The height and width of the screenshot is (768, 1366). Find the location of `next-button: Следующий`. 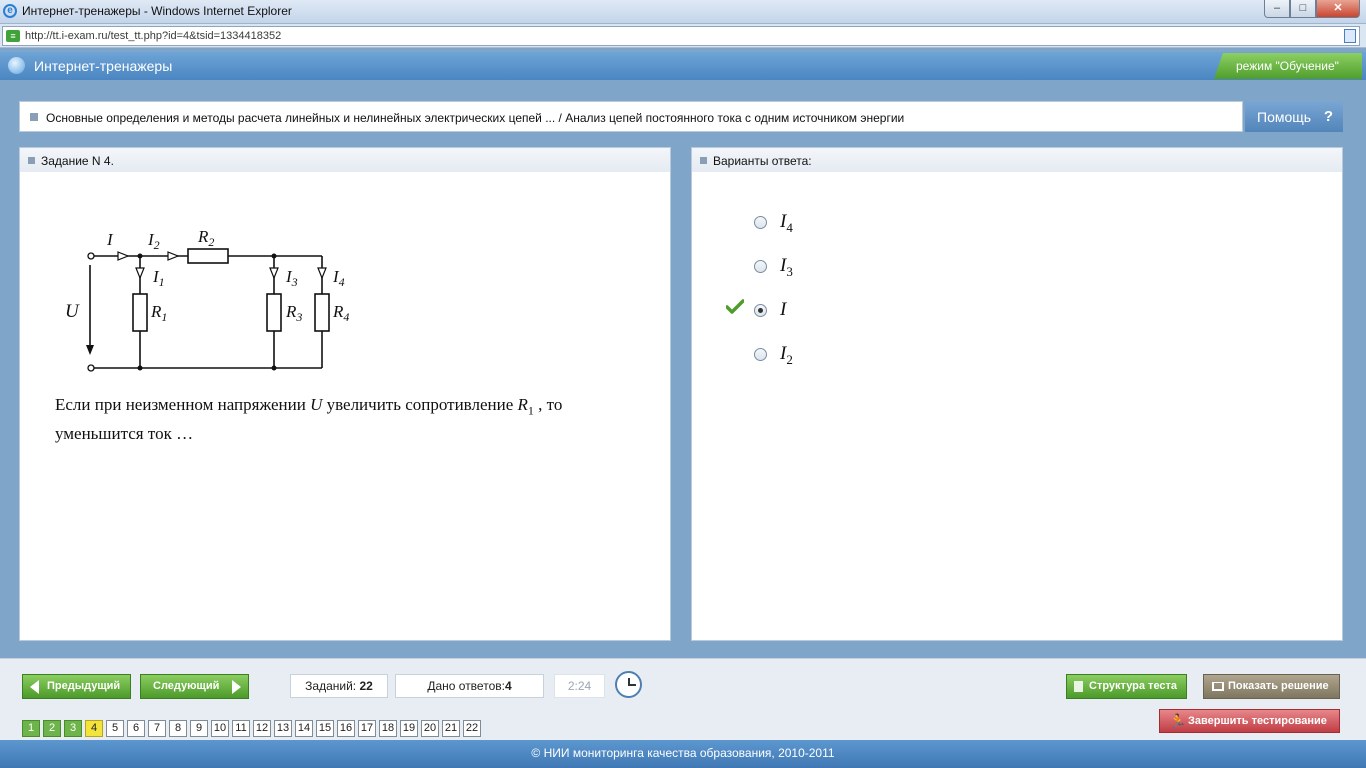

next-button: Следующий is located at coordinates (194, 686).